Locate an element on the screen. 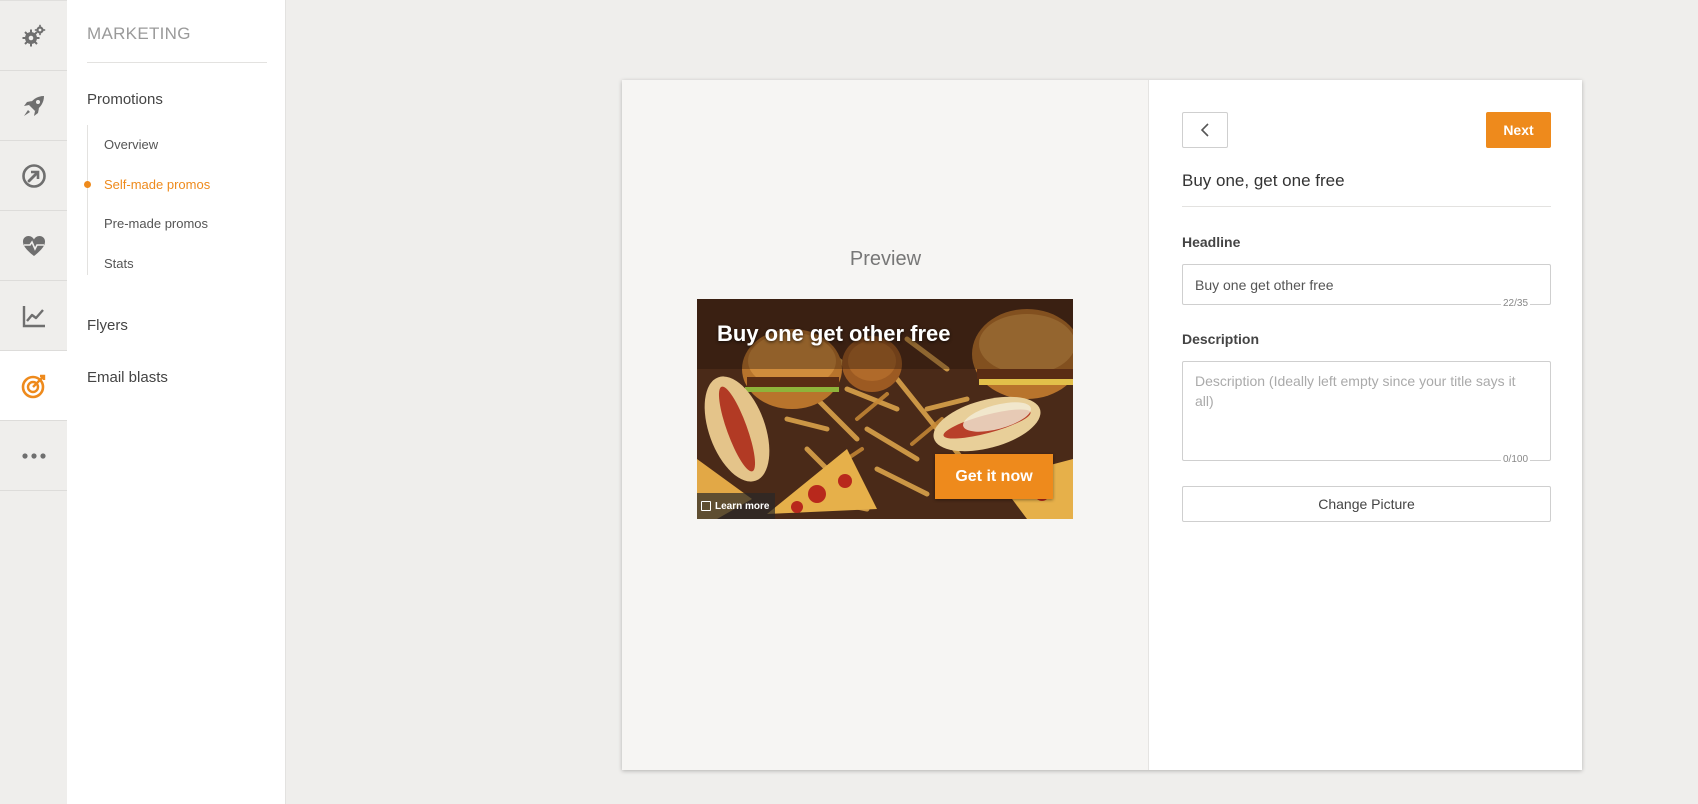 This screenshot has width=1698, height=804. line-chart-icon is located at coordinates (33, 316).